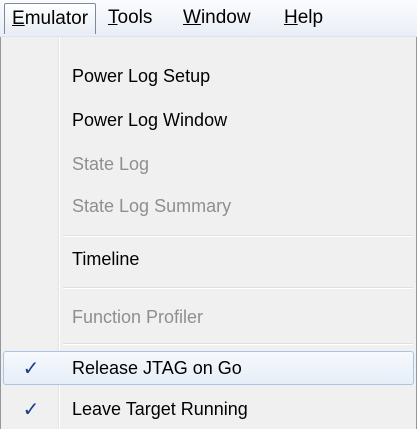  I want to click on menu-help-mnemonic: H, so click(291, 17).